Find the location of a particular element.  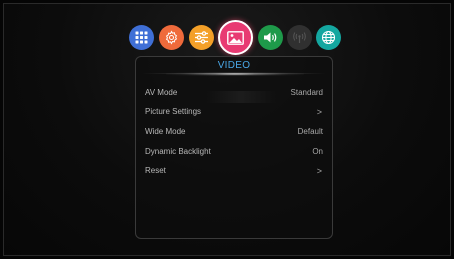

picture-icon is located at coordinates (235, 37).